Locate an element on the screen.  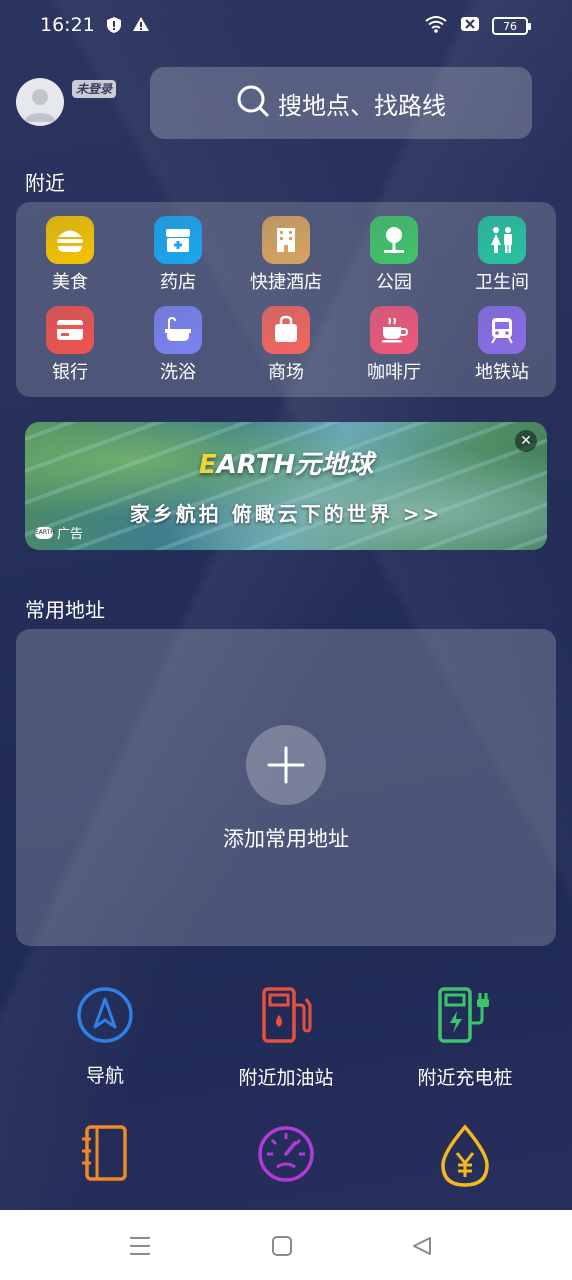
yuan-drop-icon is located at coordinates (465, 1158).